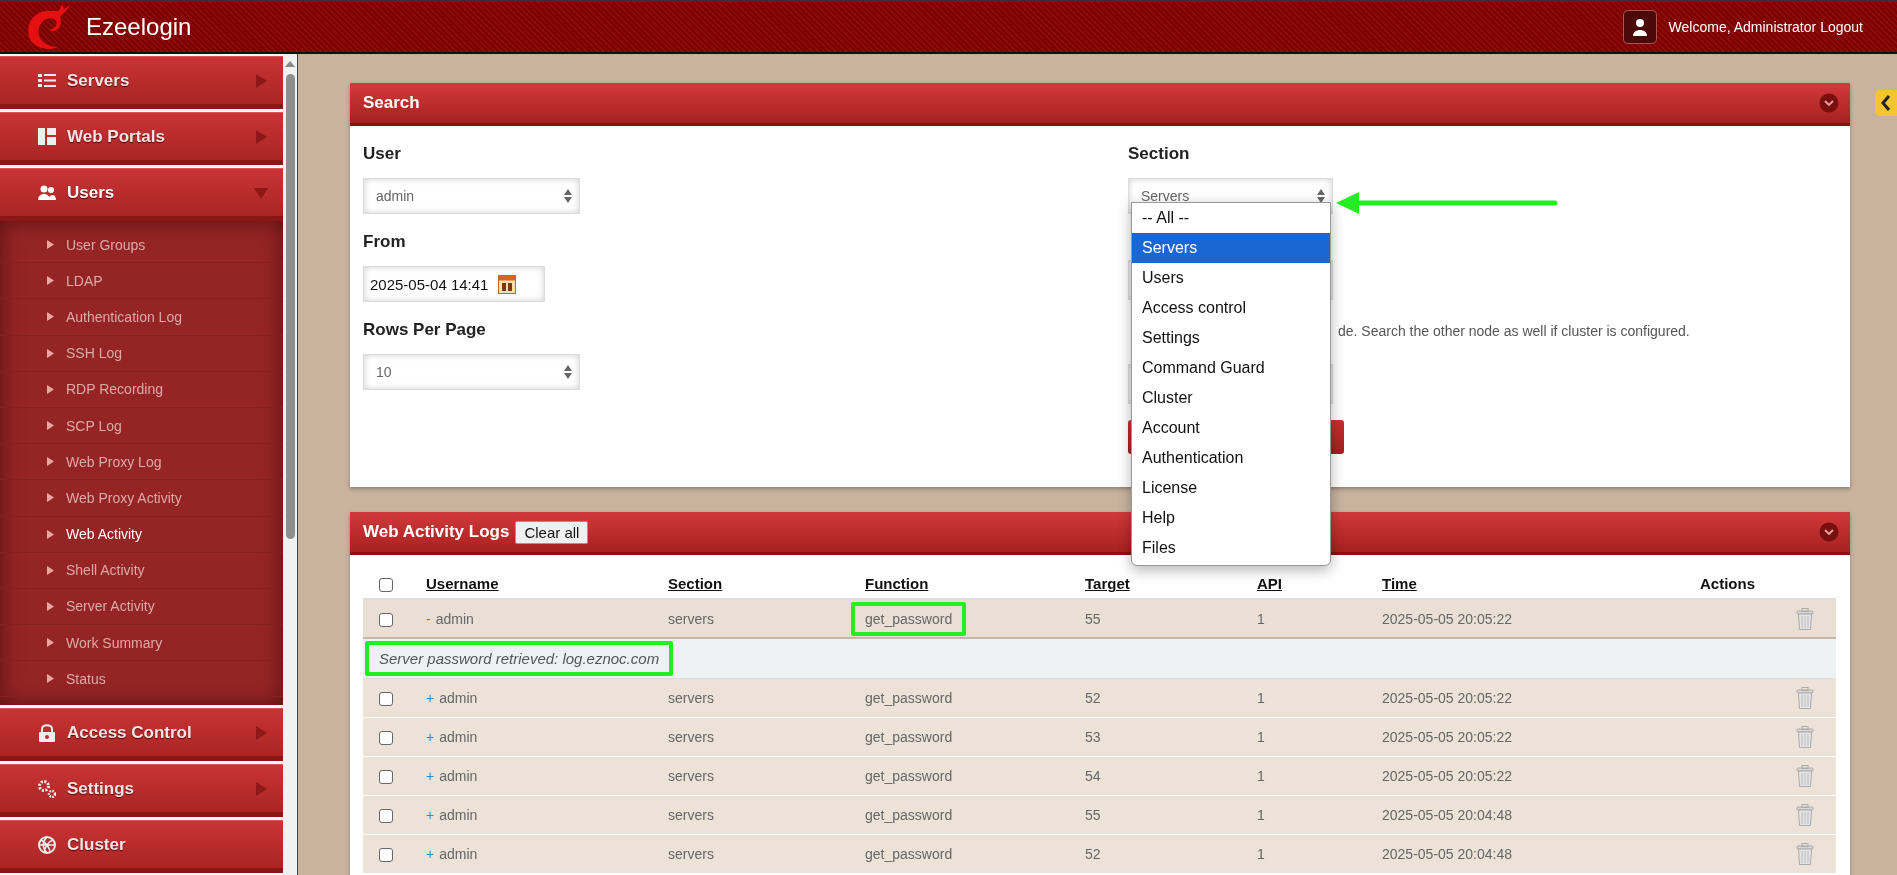 This screenshot has width=1897, height=875. I want to click on log-detail: Server password retrieved: log.eznoc.com, so click(519, 658).